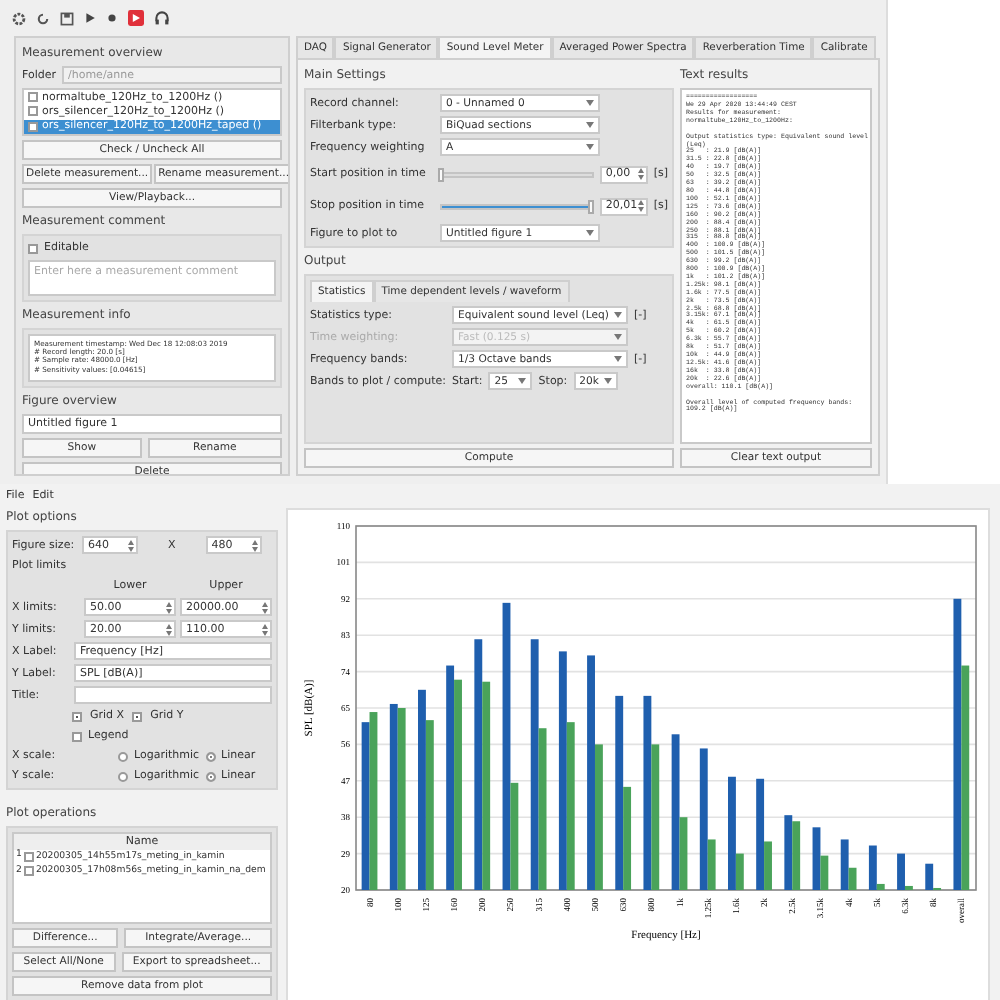 The width and height of the screenshot is (1000, 1000). What do you see at coordinates (162, 18) in the screenshot?
I see `headphones-icon` at bounding box center [162, 18].